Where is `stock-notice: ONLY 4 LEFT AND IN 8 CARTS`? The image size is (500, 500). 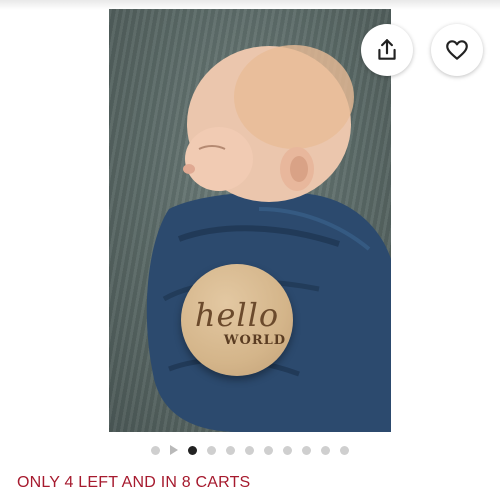 stock-notice: ONLY 4 LEFT AND IN 8 CARTS is located at coordinates (134, 482).